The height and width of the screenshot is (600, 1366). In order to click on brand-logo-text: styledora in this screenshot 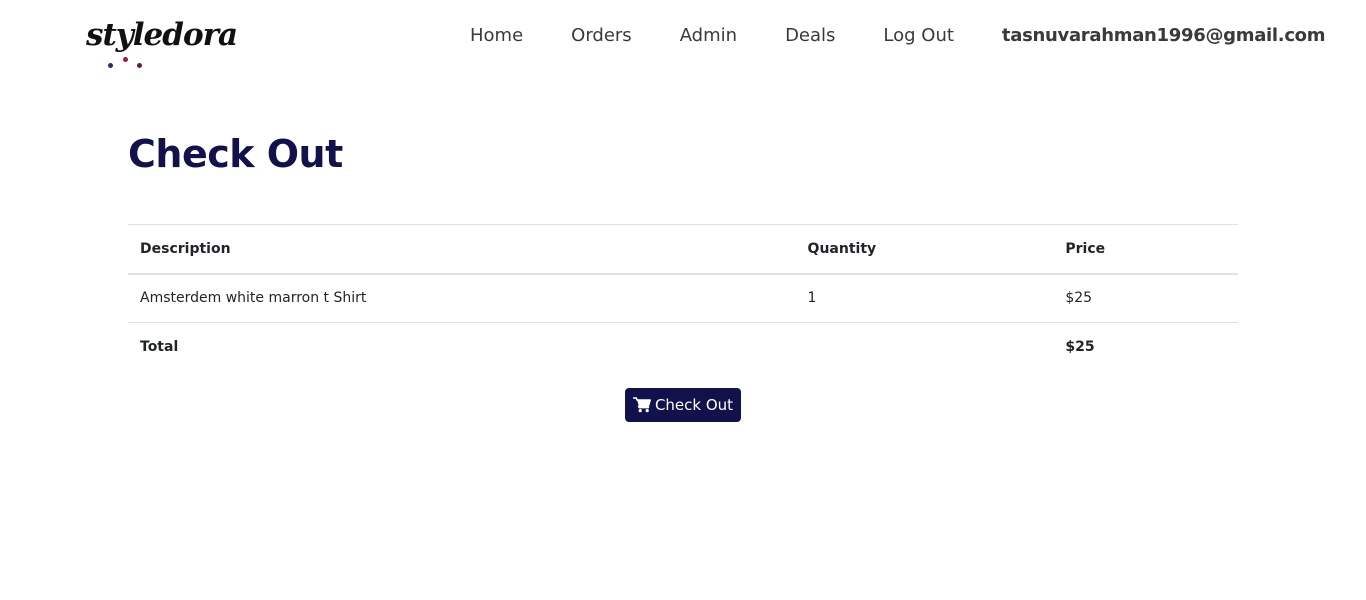, I will do `click(162, 35)`.